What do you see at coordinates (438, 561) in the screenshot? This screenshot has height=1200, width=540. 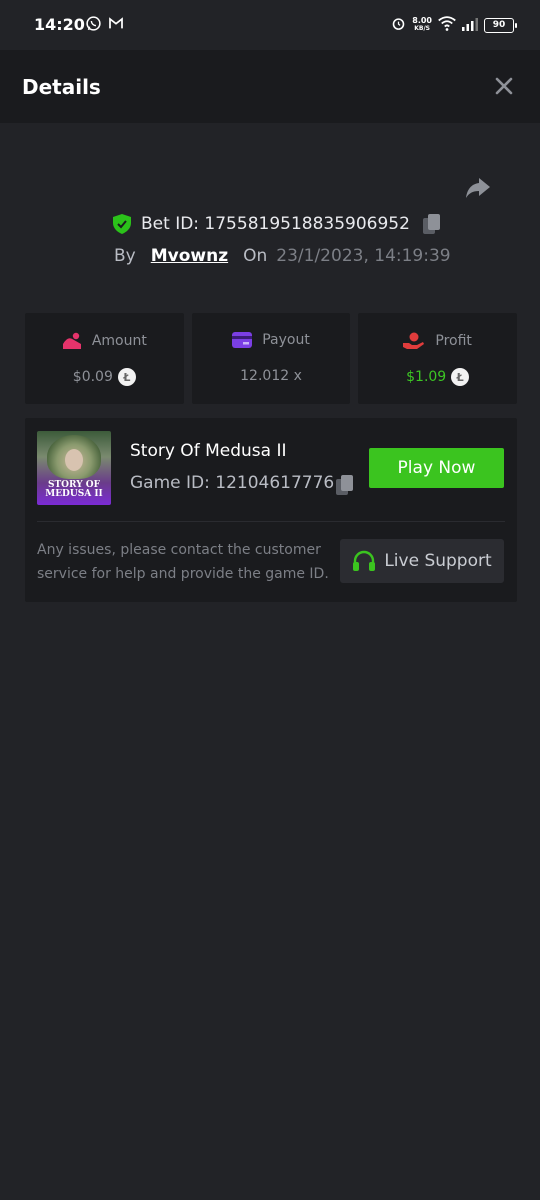 I see `live-support-label: Live Support` at bounding box center [438, 561].